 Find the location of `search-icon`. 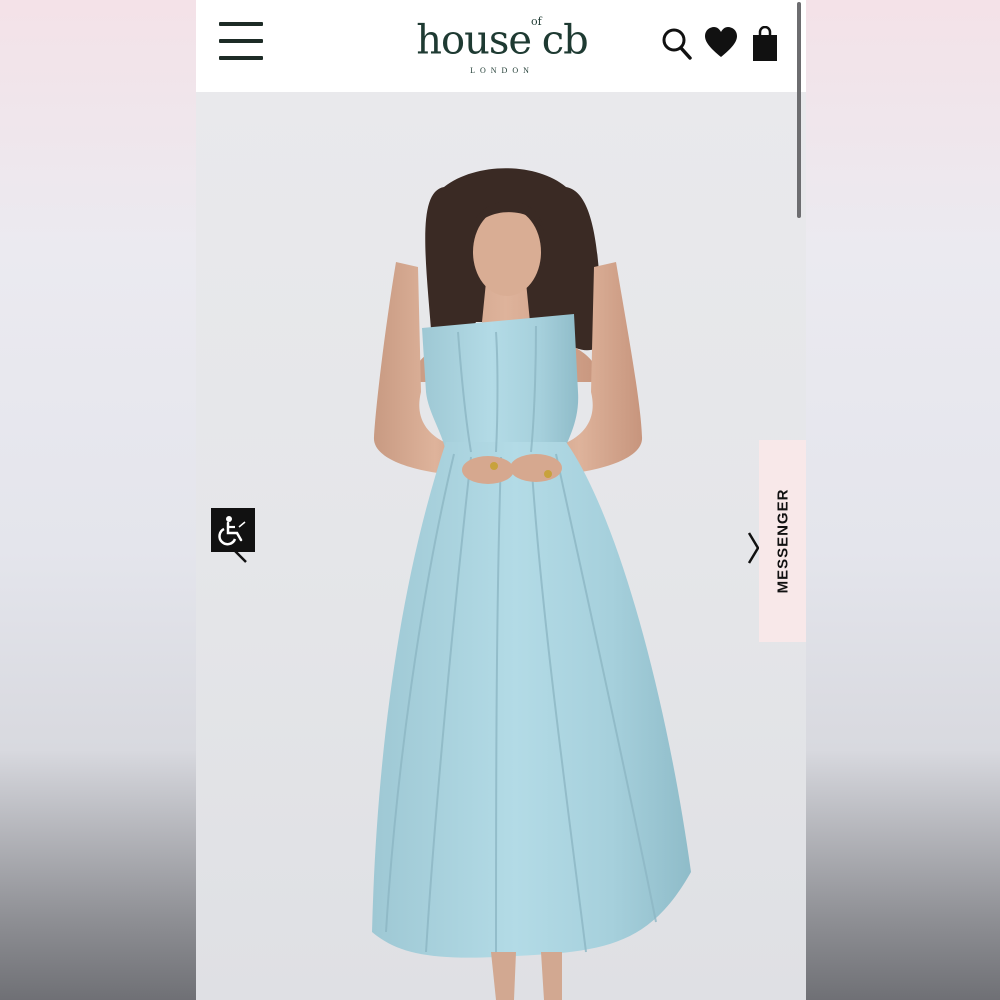

search-icon is located at coordinates (677, 43).